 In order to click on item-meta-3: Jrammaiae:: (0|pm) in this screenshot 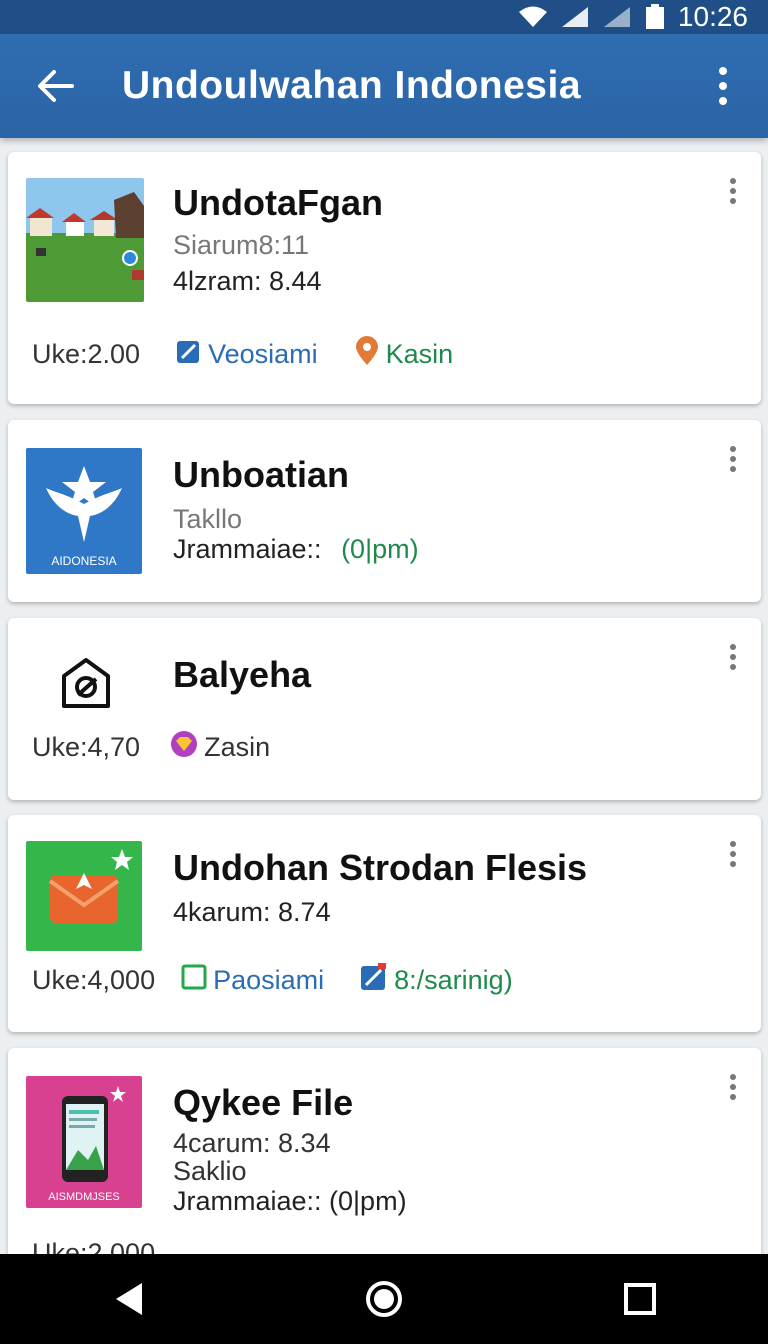, I will do `click(290, 1201)`.